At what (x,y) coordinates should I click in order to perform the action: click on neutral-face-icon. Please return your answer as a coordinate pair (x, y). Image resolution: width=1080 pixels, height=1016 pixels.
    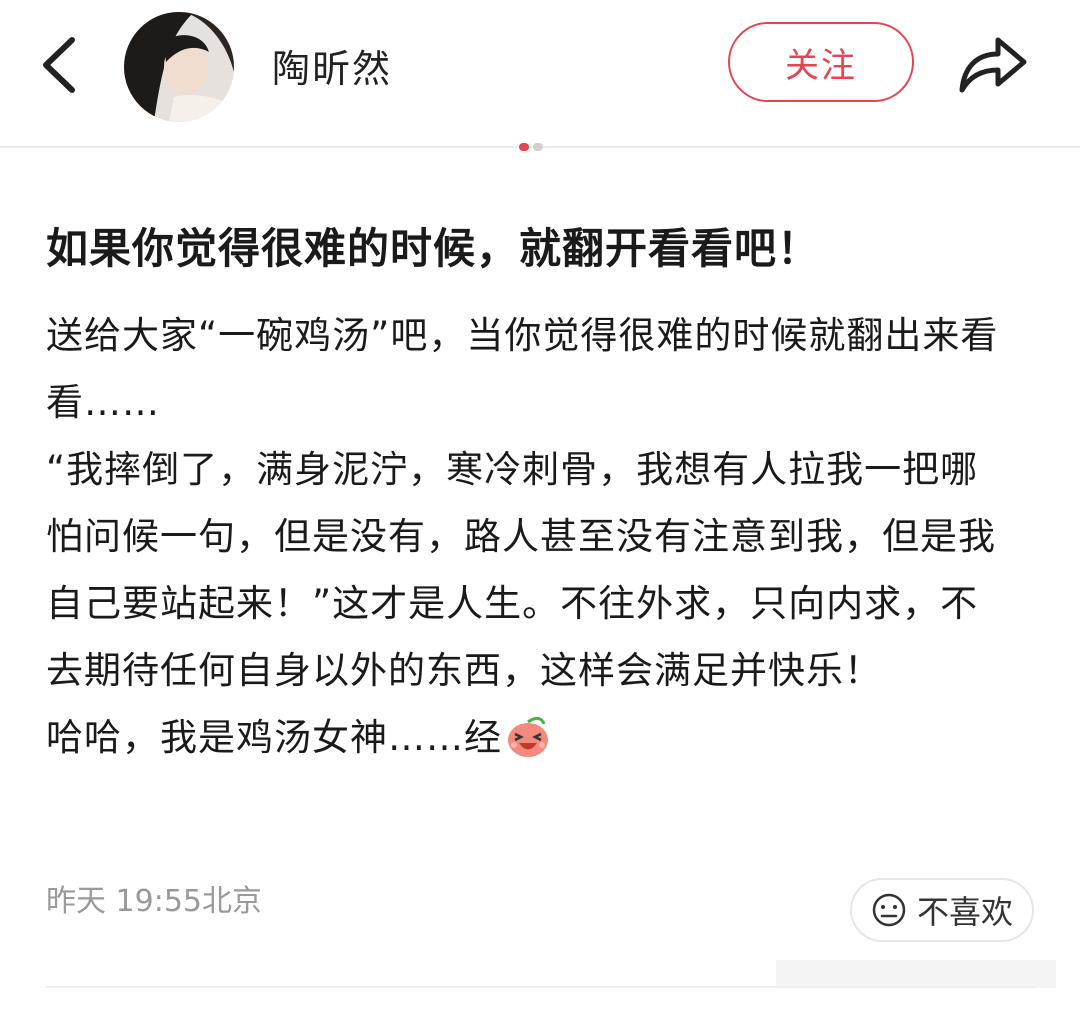
    Looking at the image, I should click on (889, 910).